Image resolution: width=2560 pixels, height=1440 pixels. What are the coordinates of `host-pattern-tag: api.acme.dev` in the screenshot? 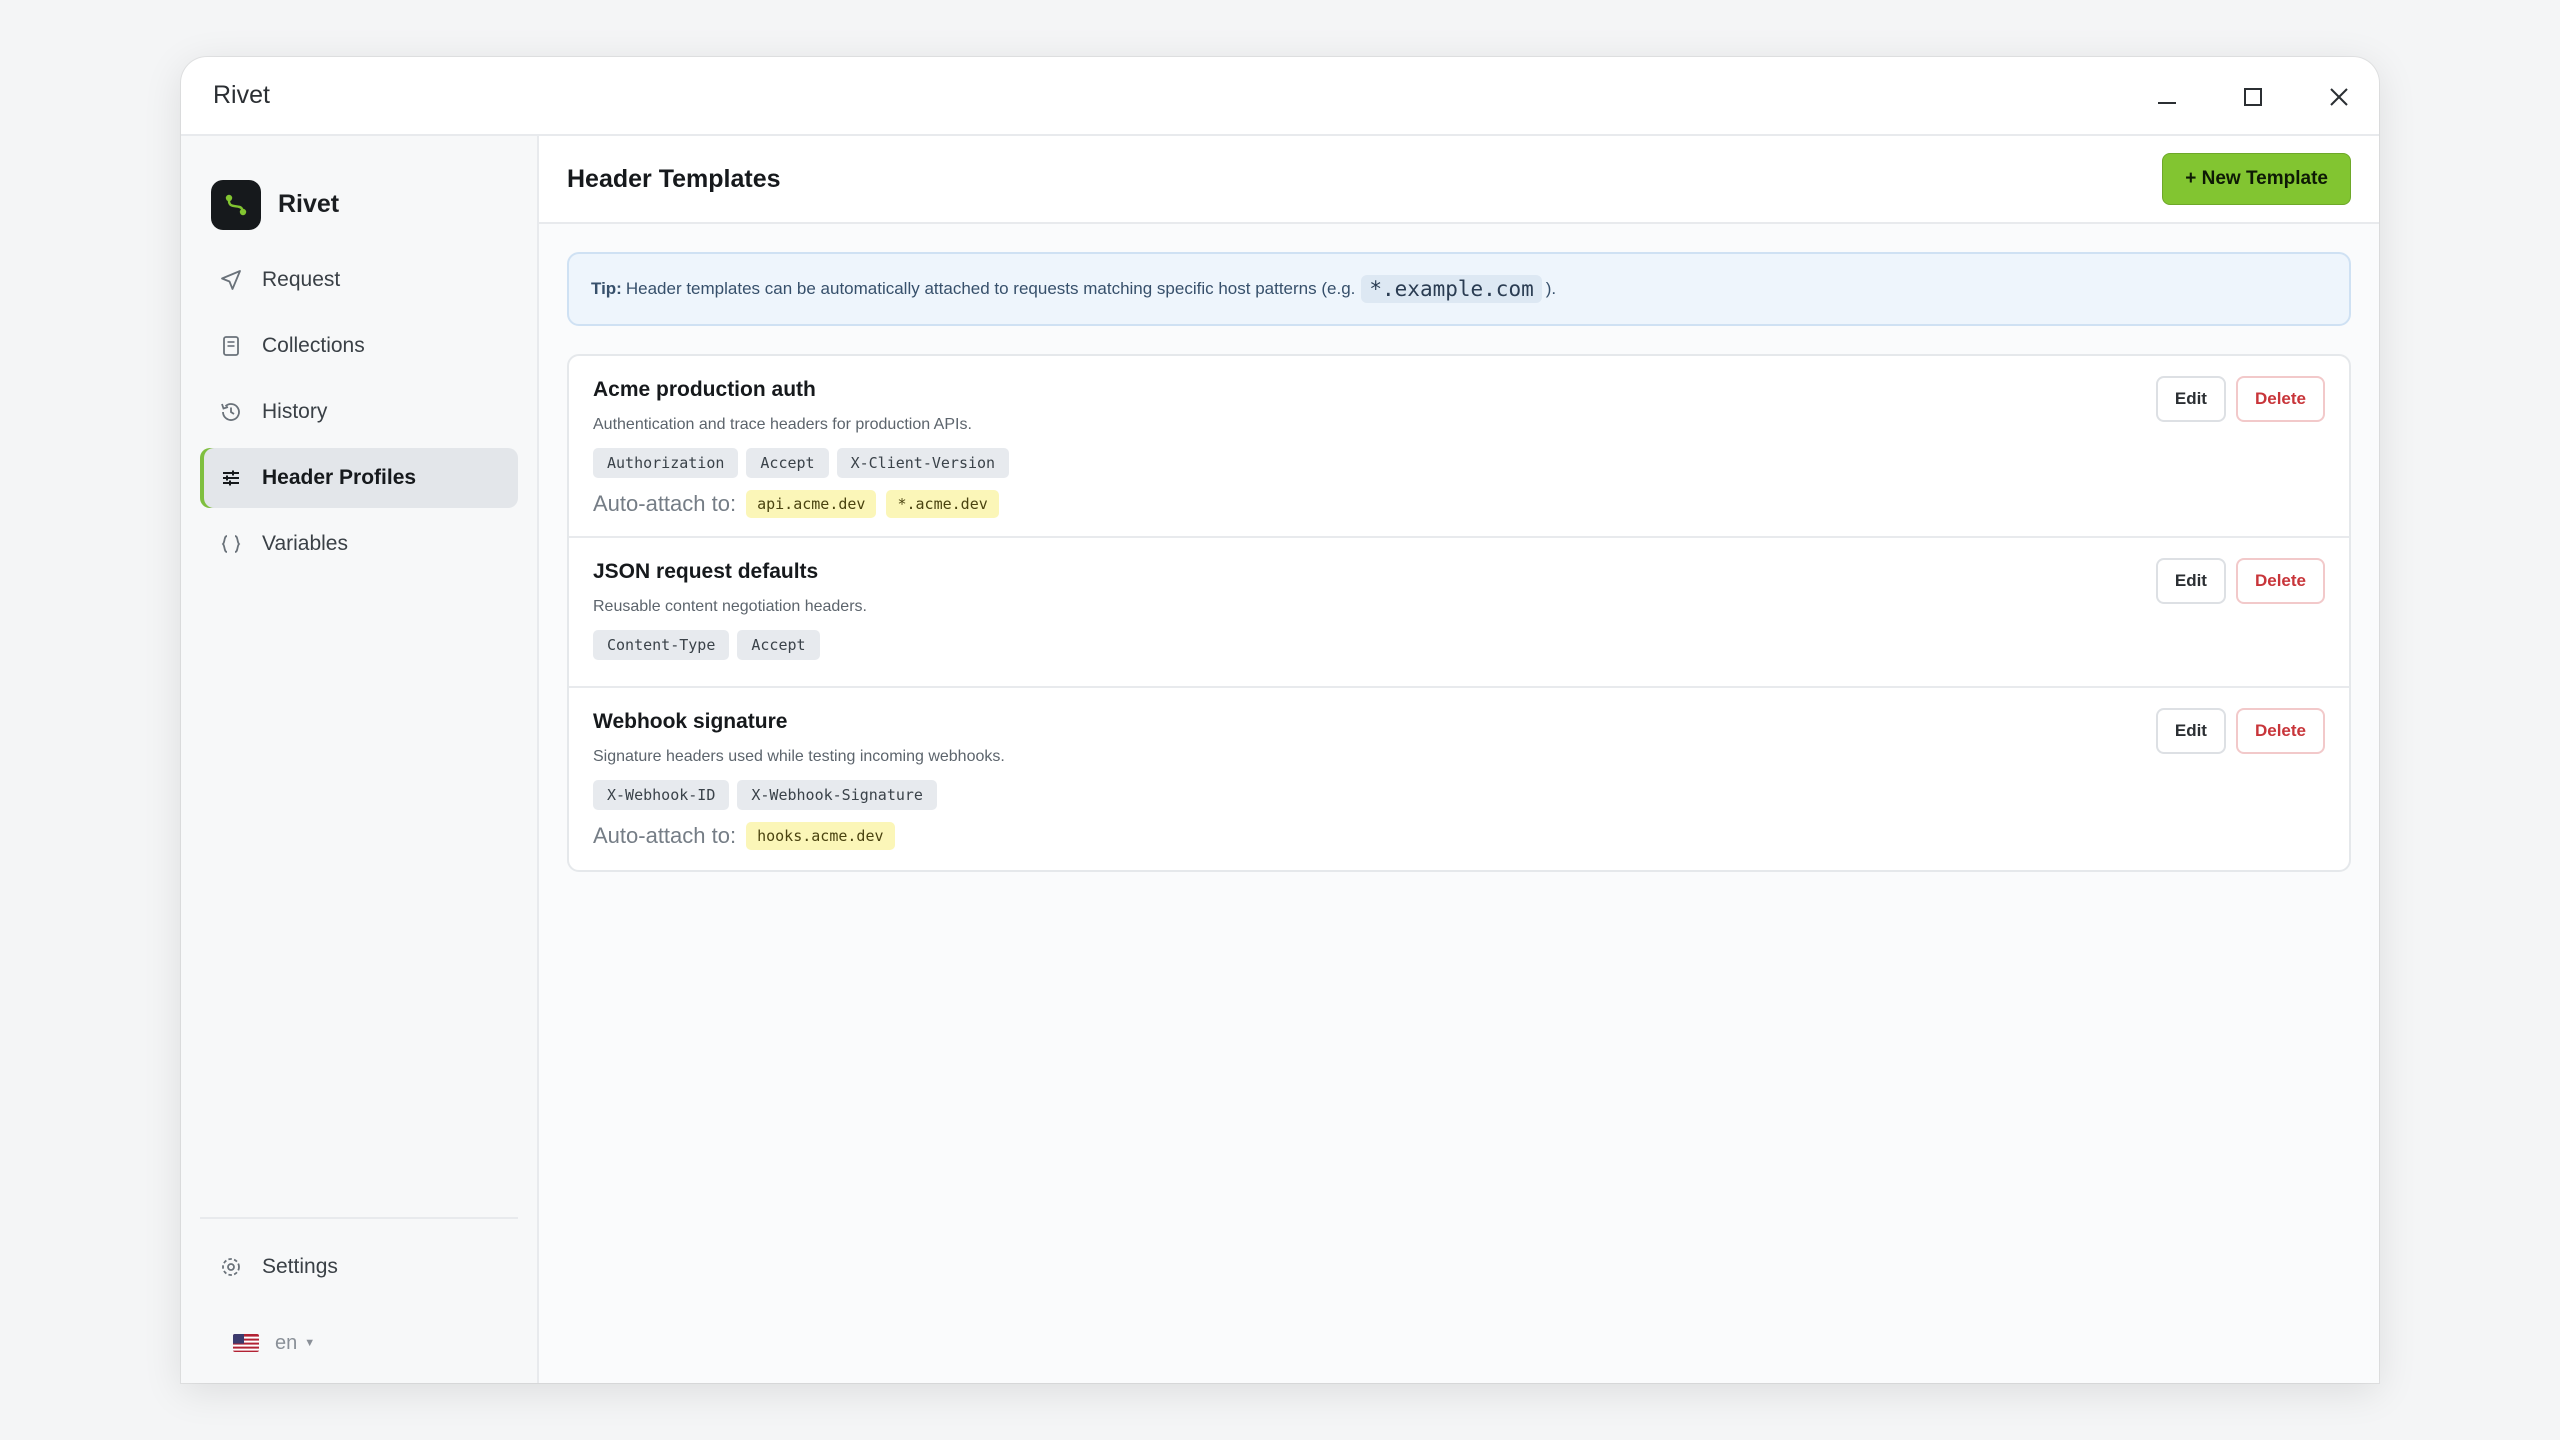 It's located at (811, 504).